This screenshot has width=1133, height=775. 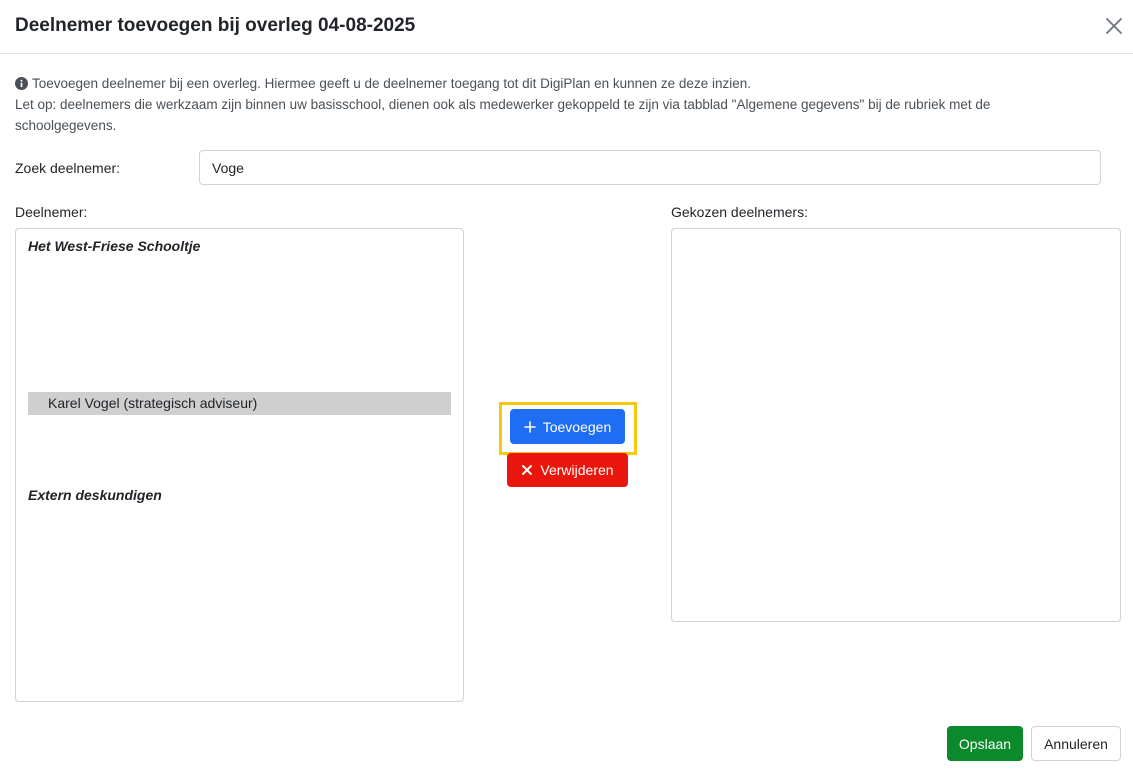 I want to click on plus-icon, so click(x=529, y=426).